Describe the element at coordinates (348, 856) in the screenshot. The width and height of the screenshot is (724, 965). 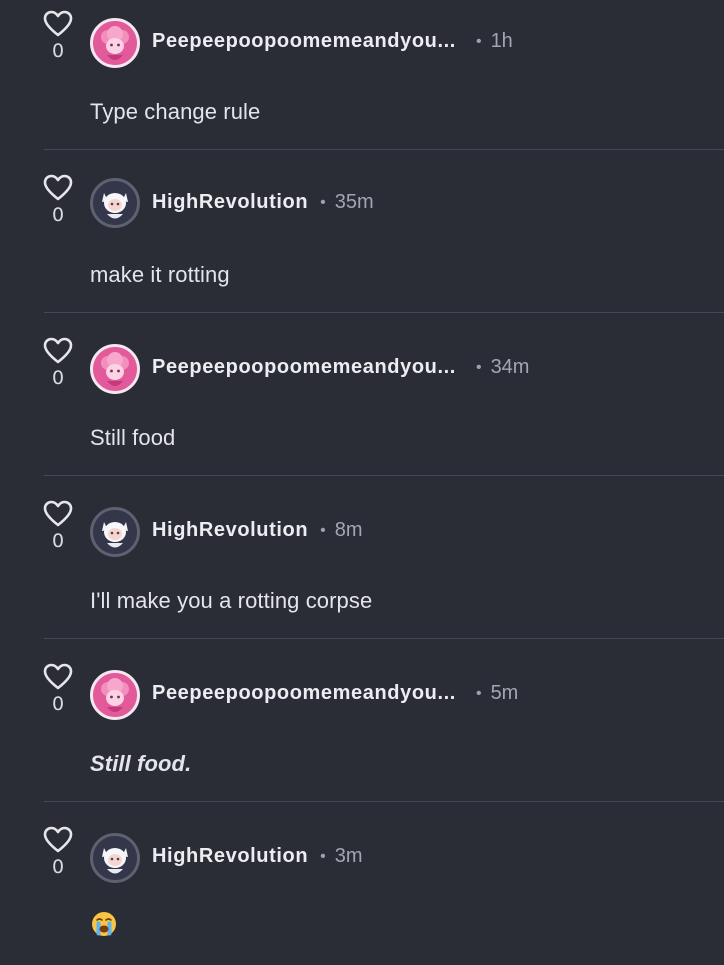
I see `timestamp: 3m` at that location.